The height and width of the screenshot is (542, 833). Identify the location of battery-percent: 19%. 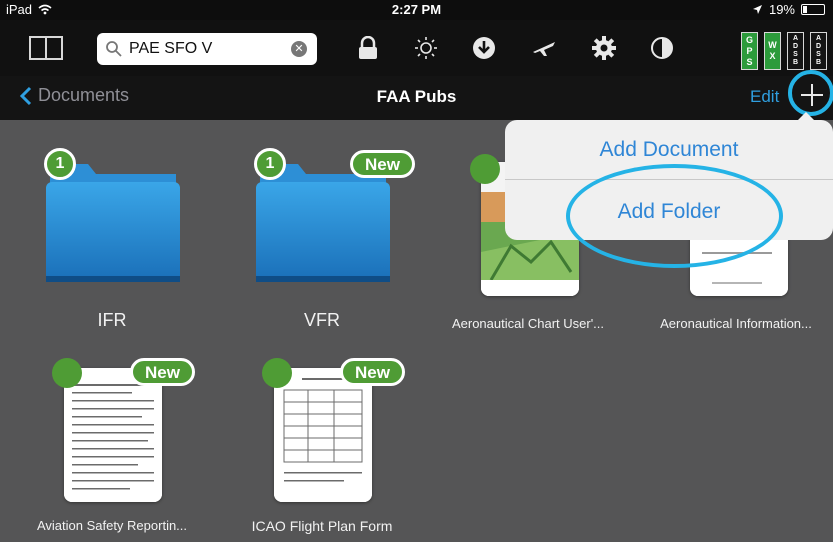
(781, 9).